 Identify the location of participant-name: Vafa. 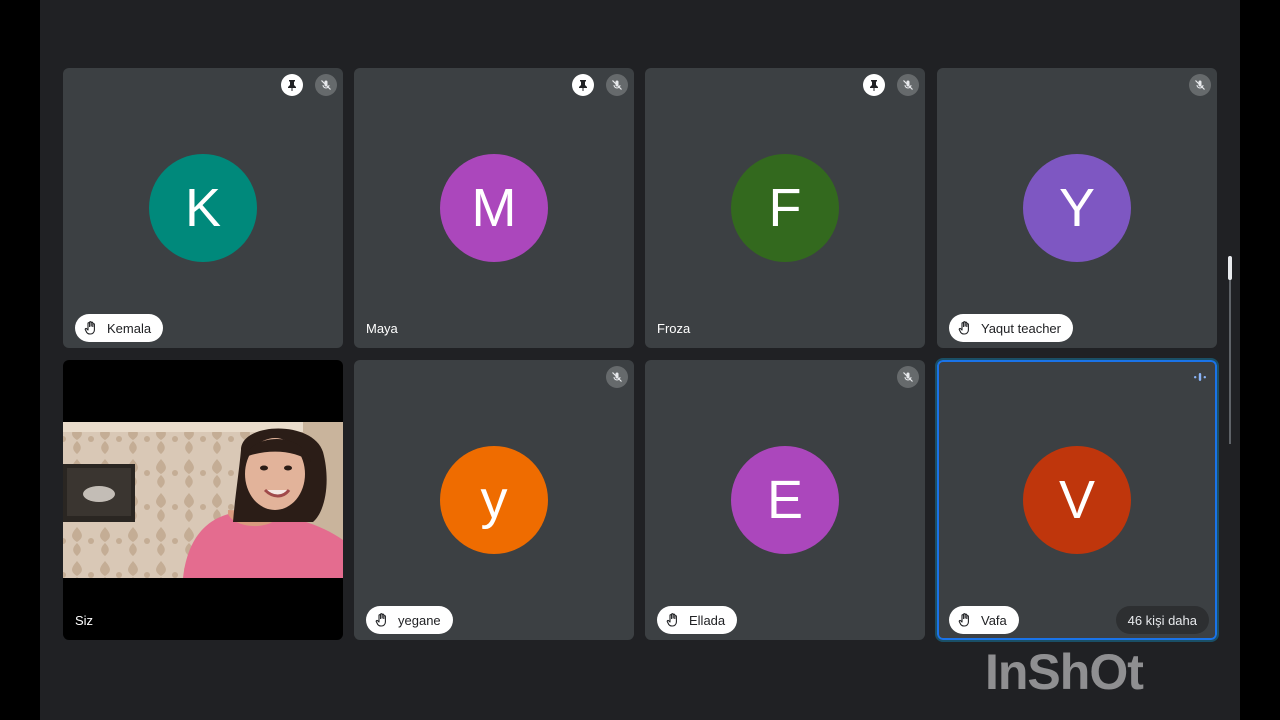
(994, 620).